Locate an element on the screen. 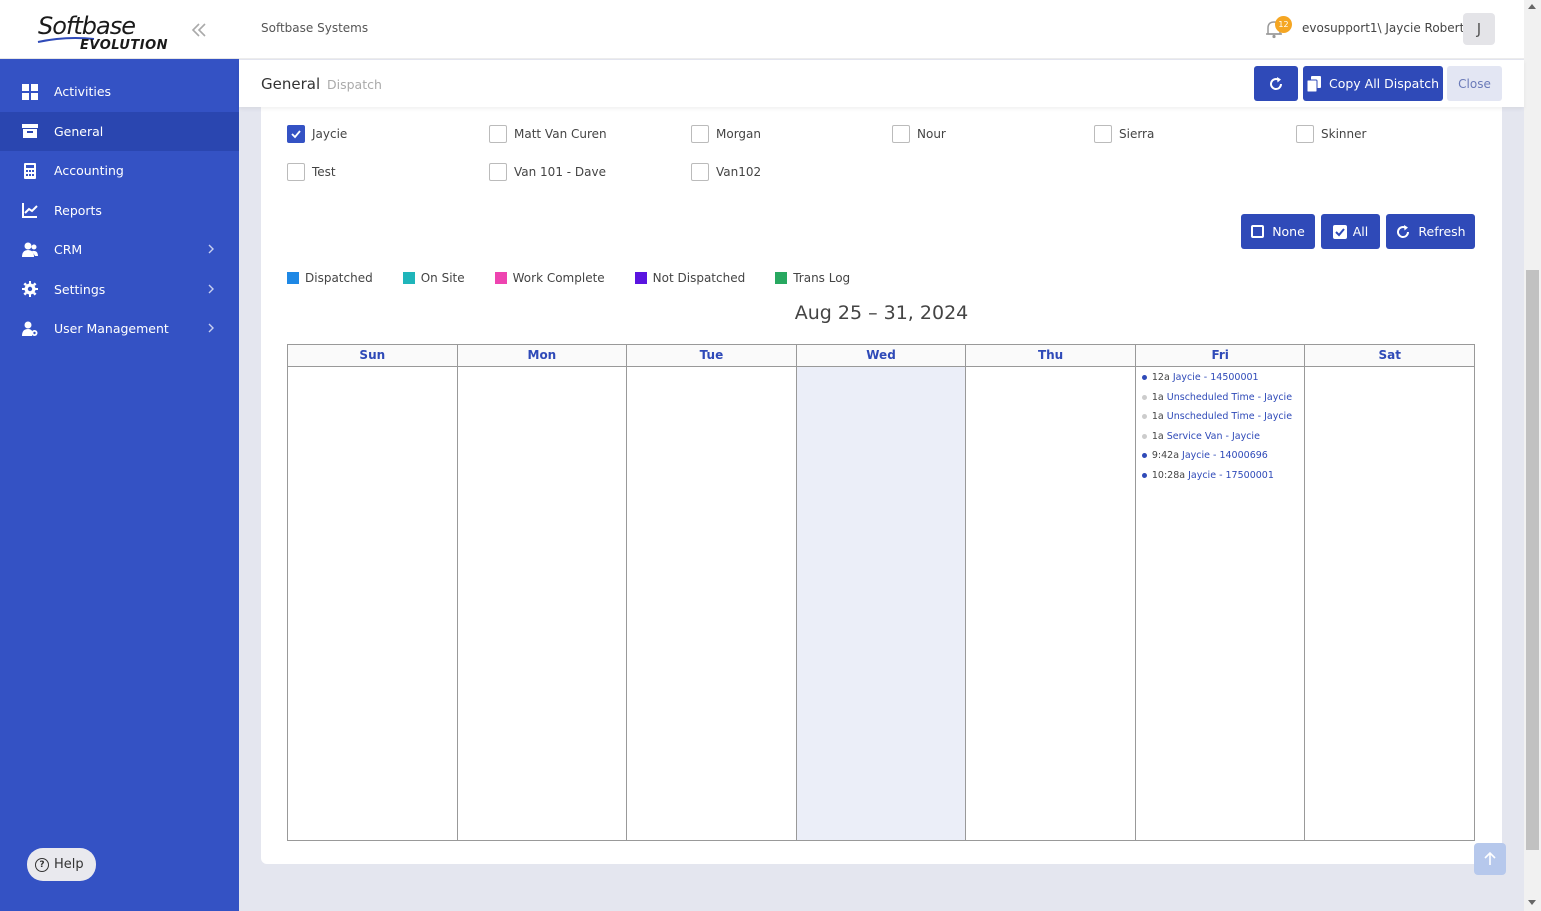 Image resolution: width=1541 pixels, height=911 pixels. event-title: Service Van - Jaycie is located at coordinates (1213, 436).